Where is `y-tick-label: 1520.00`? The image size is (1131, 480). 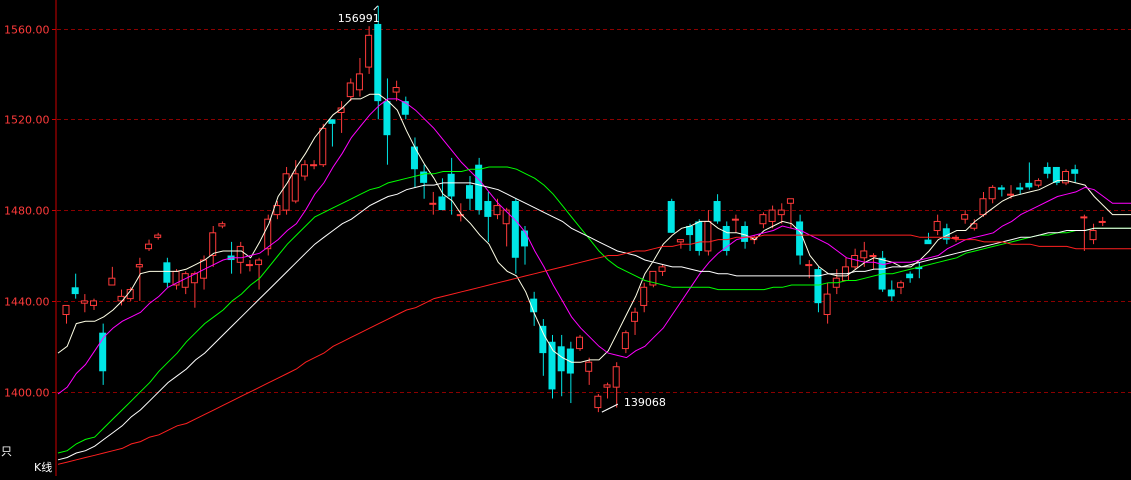
y-tick-label: 1520.00 is located at coordinates (27, 120).